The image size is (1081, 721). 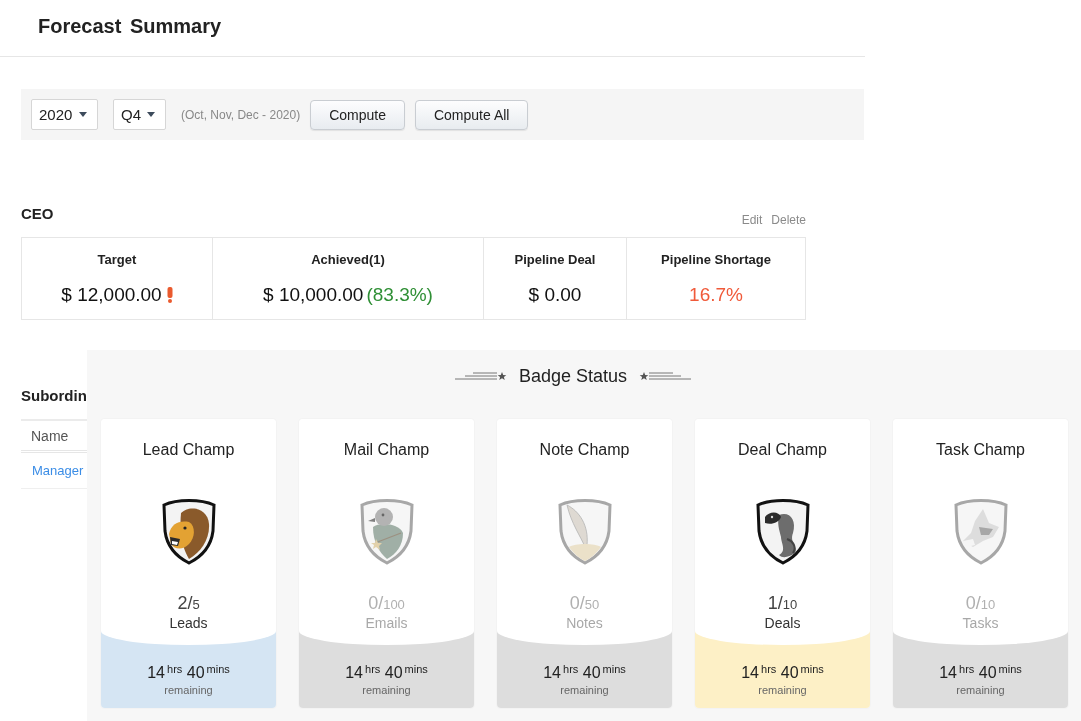 What do you see at coordinates (313, 295) in the screenshot?
I see `stat-value: $ 10,000.00` at bounding box center [313, 295].